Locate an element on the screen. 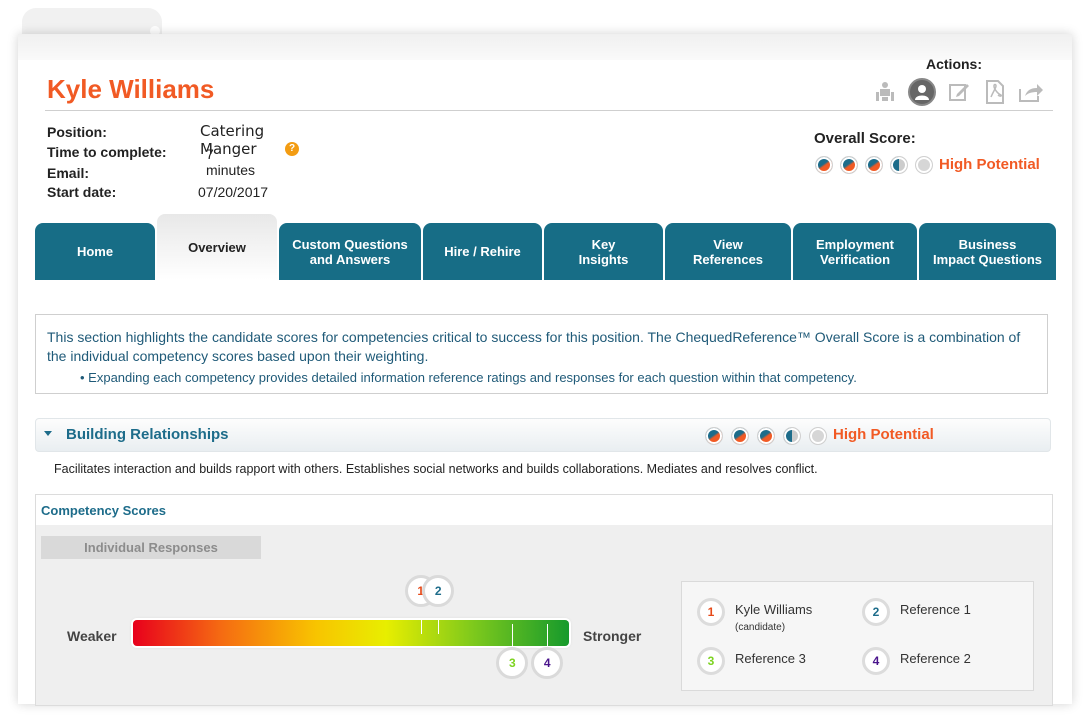 This screenshot has height=726, width=1090. competency-score-badges is located at coordinates (766, 436).